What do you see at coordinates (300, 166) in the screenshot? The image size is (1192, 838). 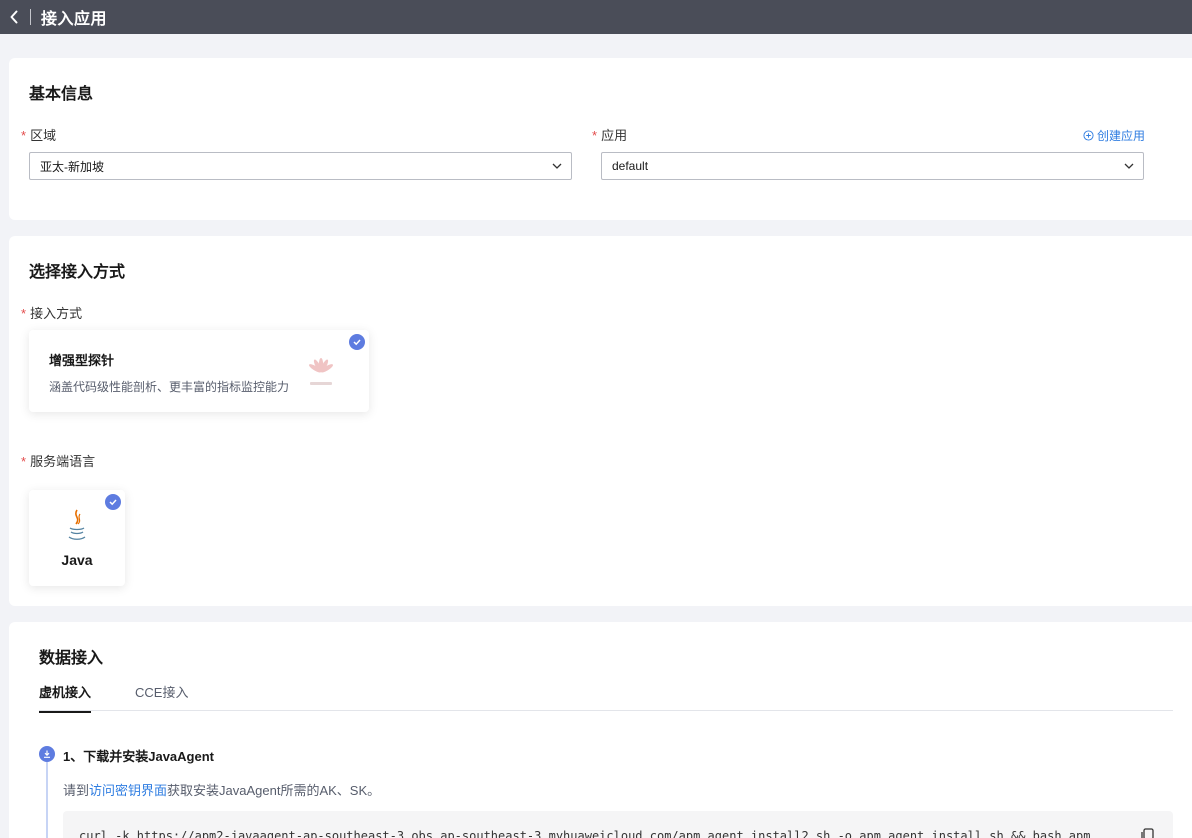 I see `region-select: 亚太-新加坡` at bounding box center [300, 166].